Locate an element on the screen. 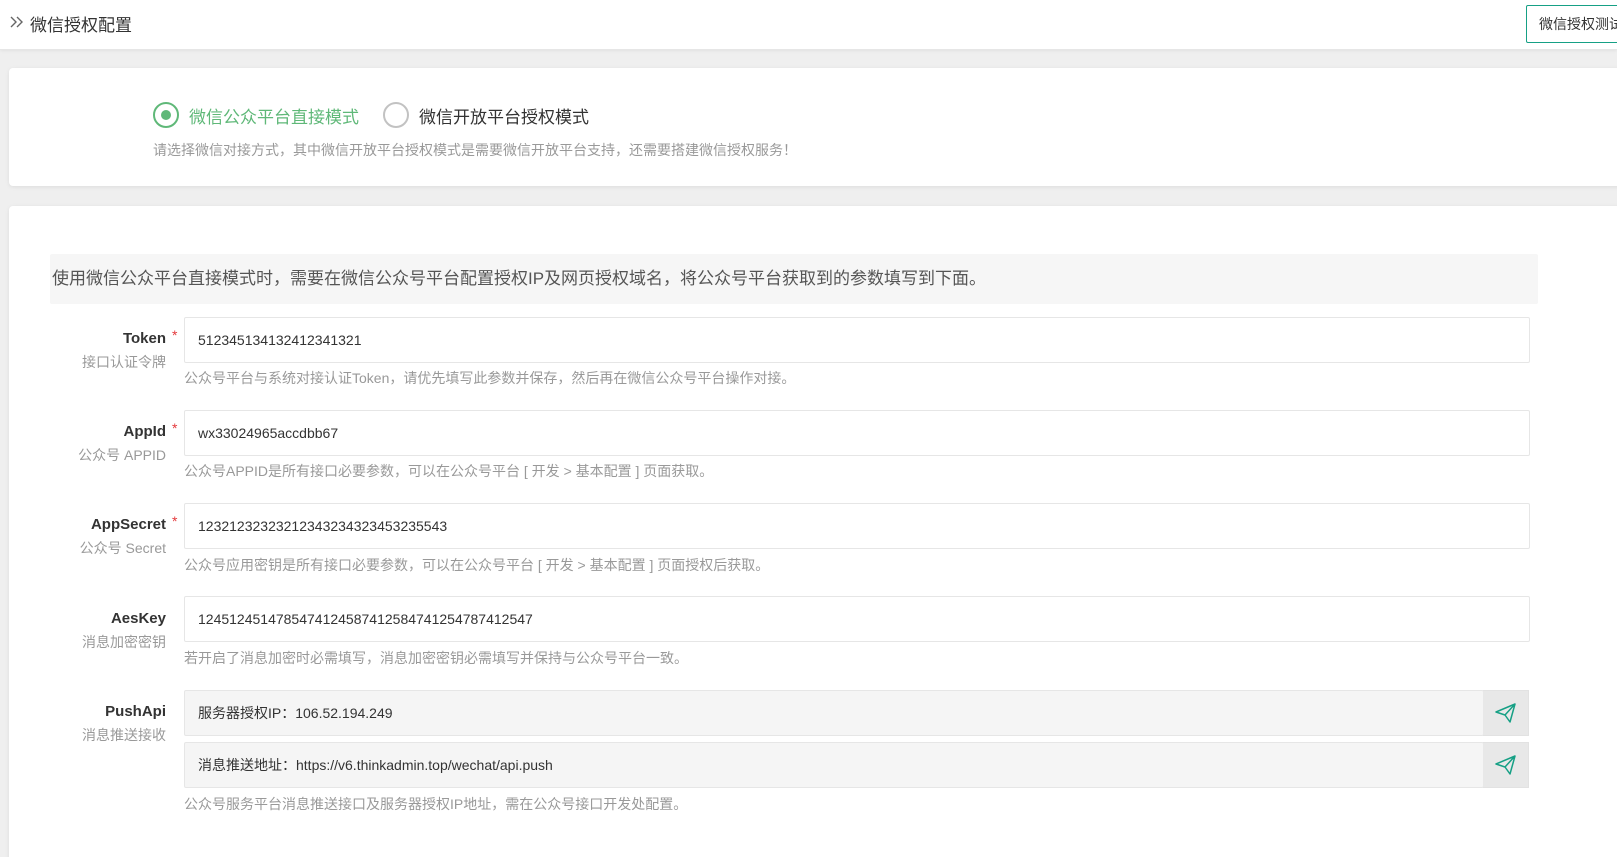 The height and width of the screenshot is (857, 1617). radio-wechat-mp-direct: 微信公众平台直接模式 is located at coordinates (256, 115).